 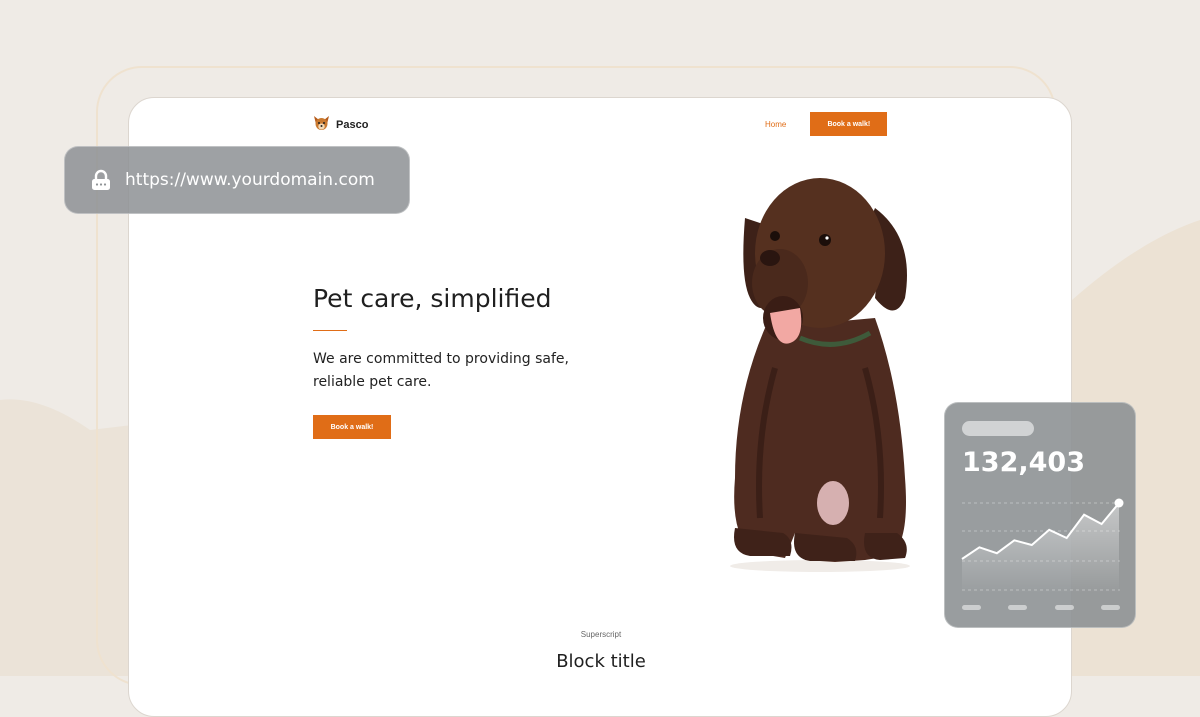 I want to click on sparkline-area, so click(x=1040, y=548).